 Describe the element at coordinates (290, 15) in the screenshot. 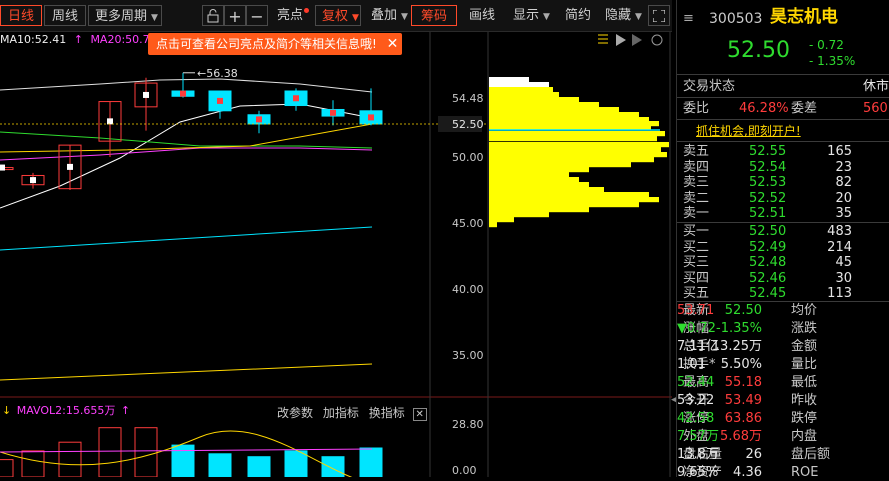

I see `highlights-label: 亮点` at that location.